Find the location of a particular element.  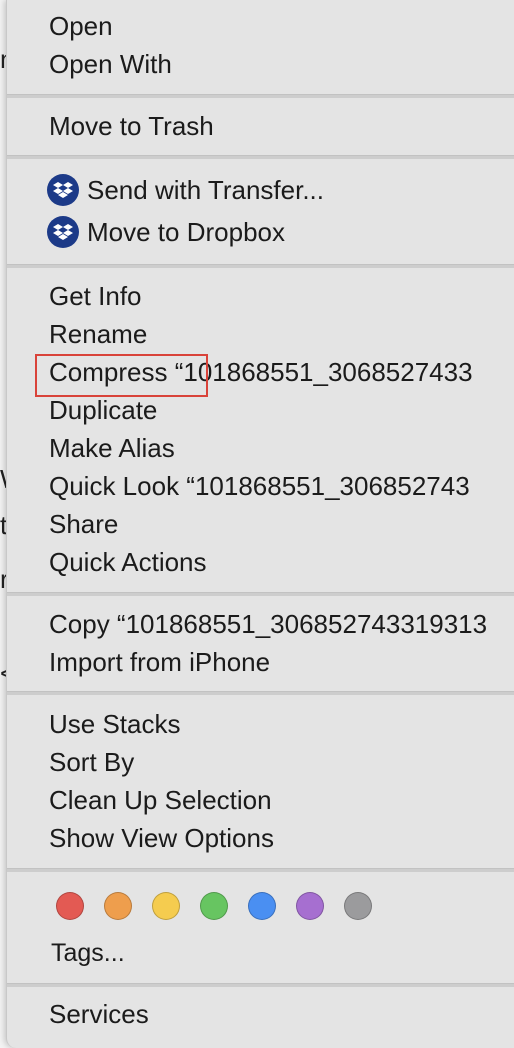

menu-item-label: Duplicate is located at coordinates (103, 409).